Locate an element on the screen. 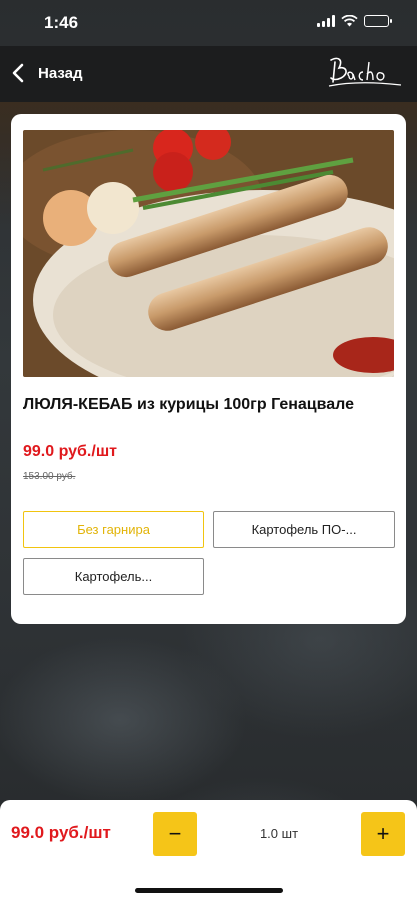 The width and height of the screenshot is (417, 900). order-bar: 99.0 руб./шт − 1.0 шт + is located at coordinates (208, 833).